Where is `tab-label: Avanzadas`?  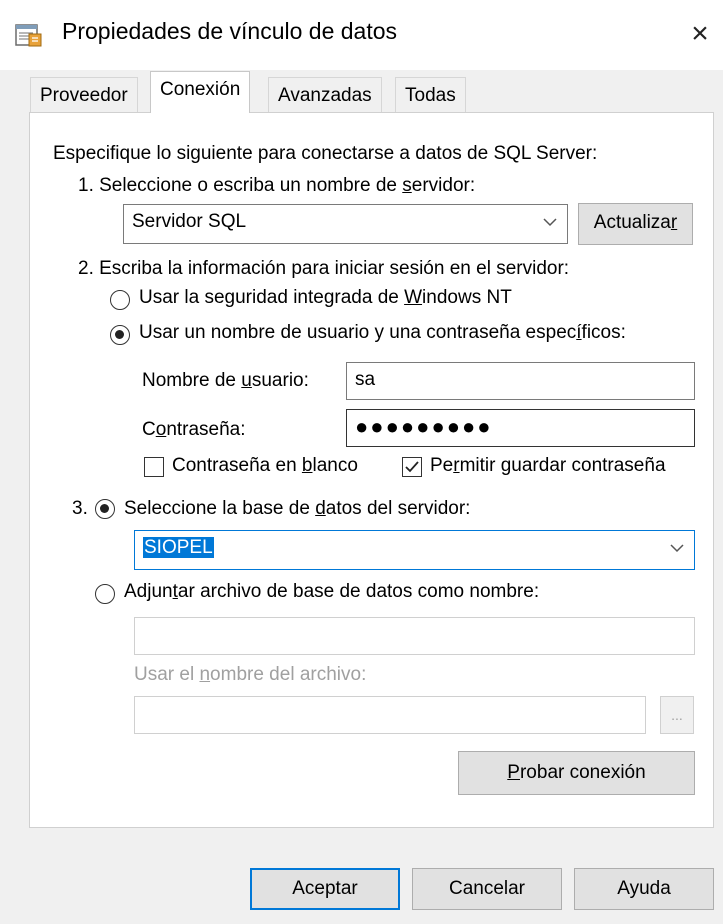 tab-label: Avanzadas is located at coordinates (325, 95).